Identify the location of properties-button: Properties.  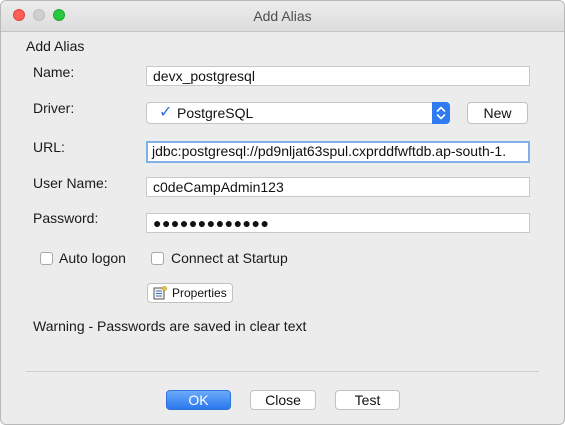
(190, 293).